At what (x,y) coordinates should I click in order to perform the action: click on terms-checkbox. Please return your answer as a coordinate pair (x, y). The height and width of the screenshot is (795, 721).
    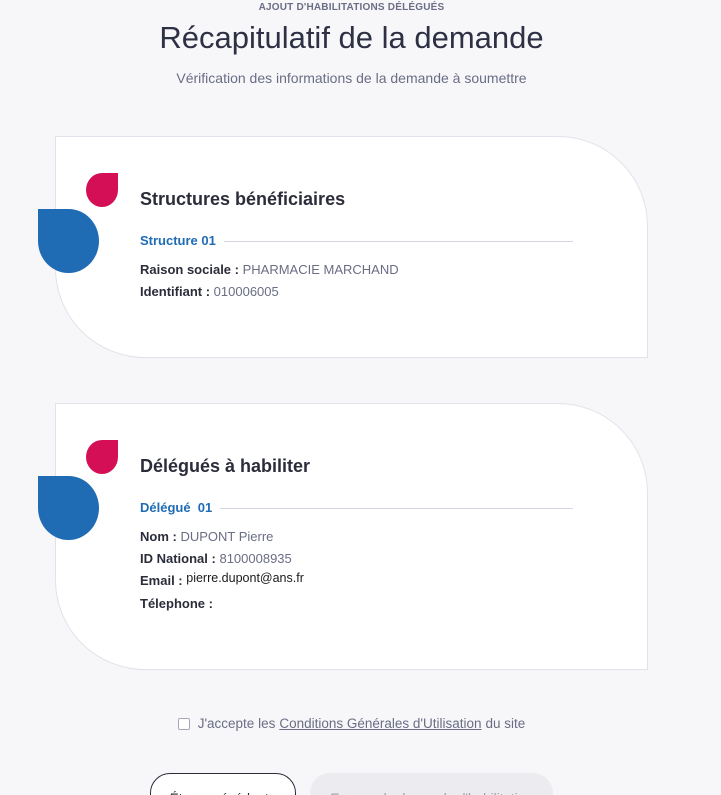
    Looking at the image, I should click on (183, 723).